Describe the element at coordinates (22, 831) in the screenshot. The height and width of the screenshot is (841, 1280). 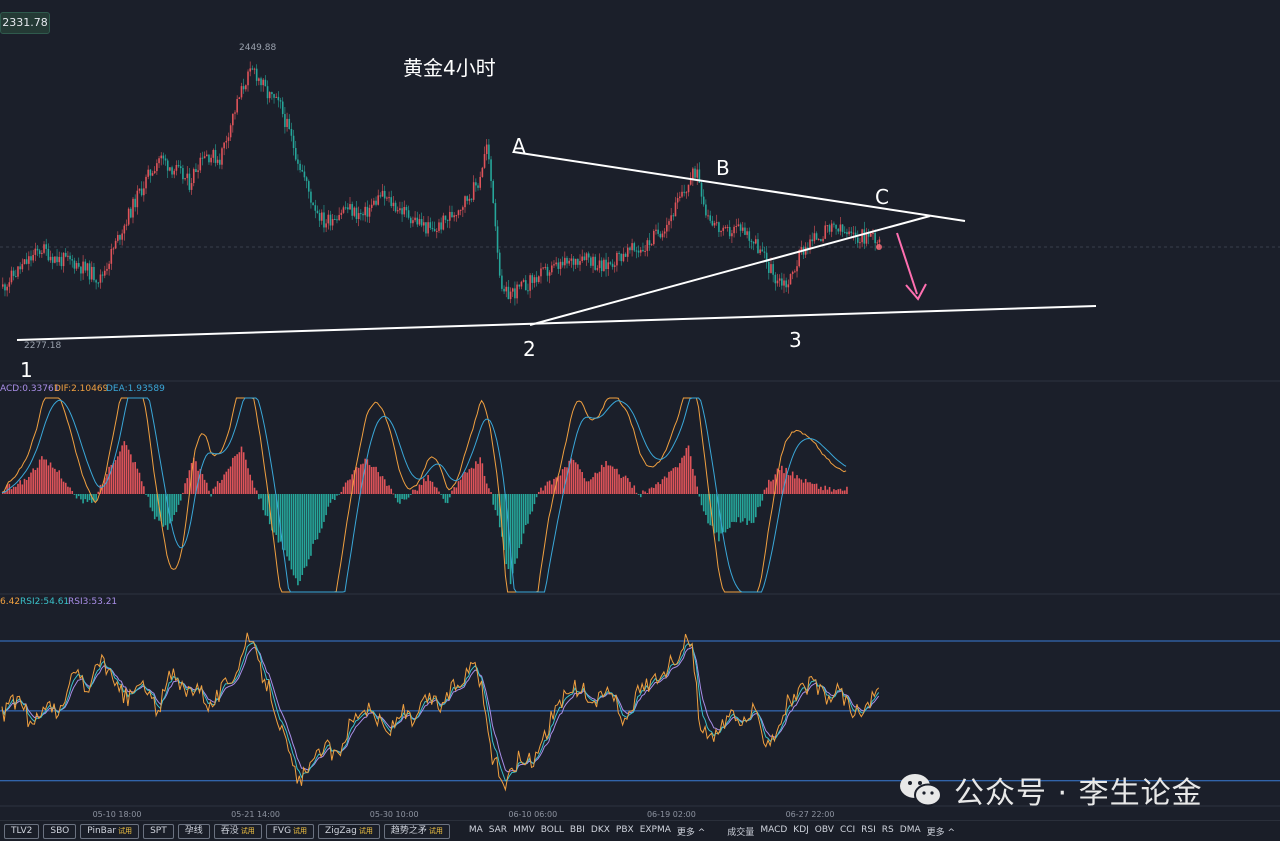
I see `tool-button: TLV2` at that location.